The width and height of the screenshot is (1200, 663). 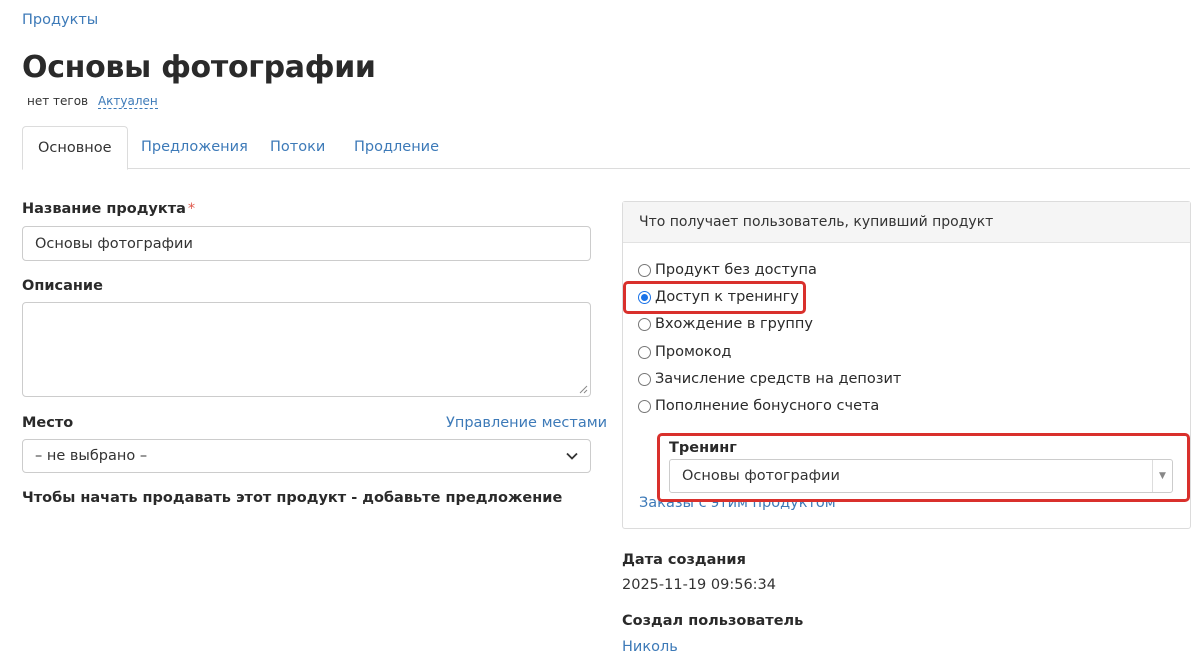 I want to click on tab-renewal: Продление, so click(x=396, y=147).